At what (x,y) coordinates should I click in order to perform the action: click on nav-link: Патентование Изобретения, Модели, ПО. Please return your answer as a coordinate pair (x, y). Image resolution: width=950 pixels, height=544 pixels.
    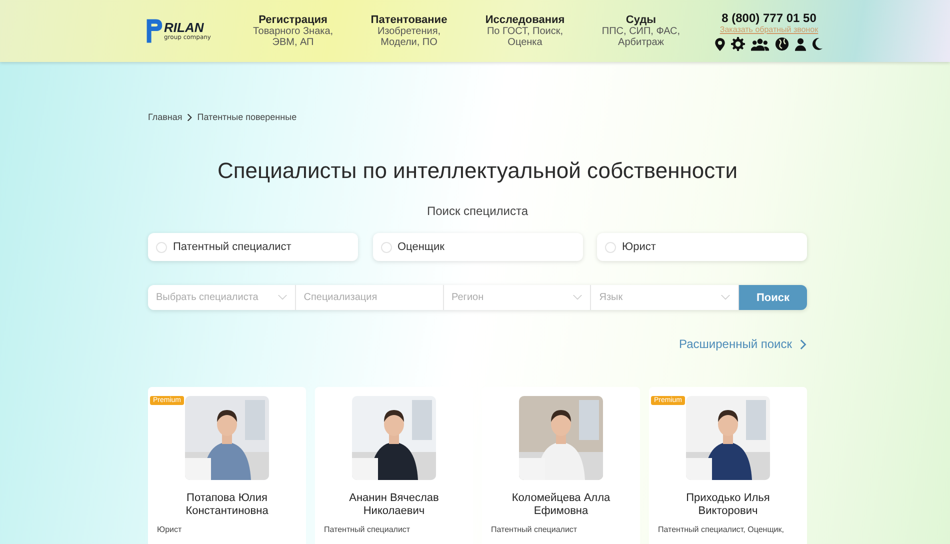
    Looking at the image, I should click on (409, 31).